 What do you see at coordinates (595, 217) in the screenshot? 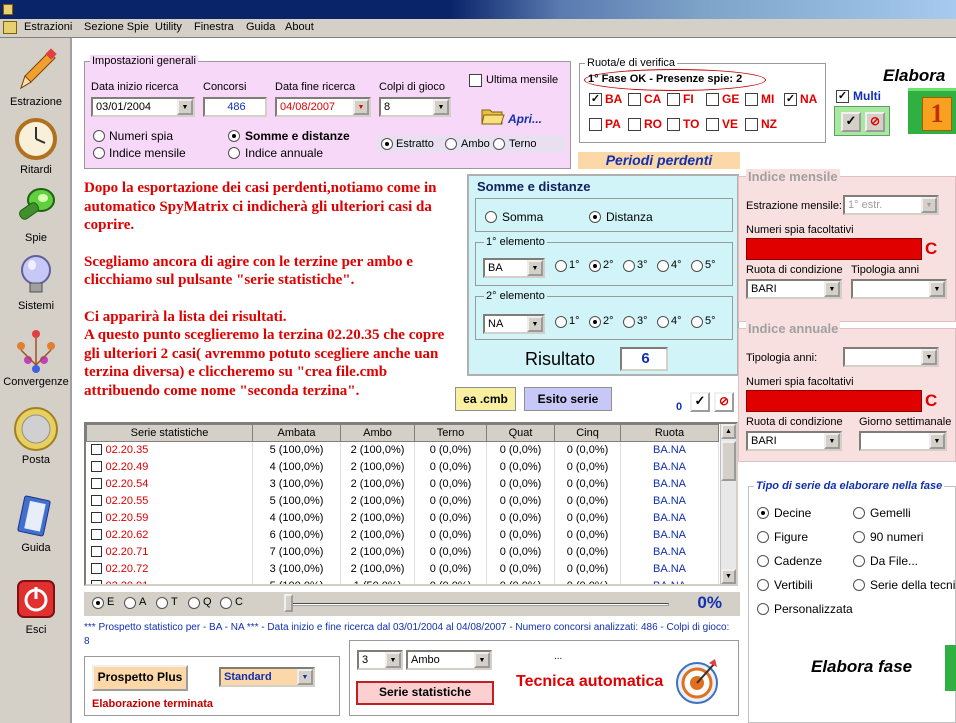
I see `distanza-radio` at bounding box center [595, 217].